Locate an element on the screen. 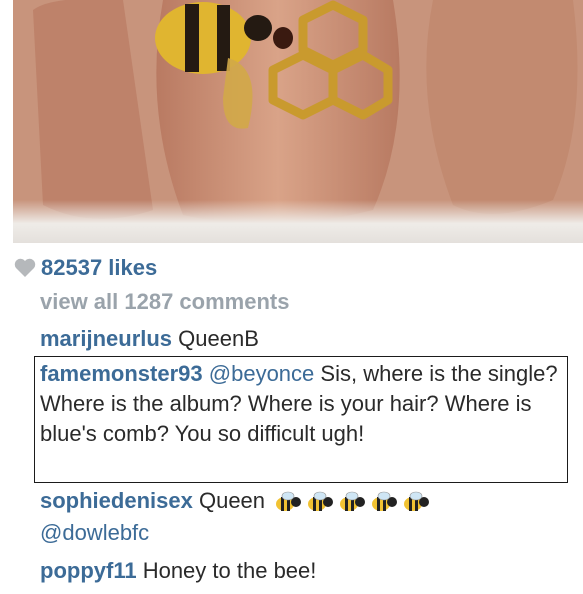 The height and width of the screenshot is (594, 583). comment-text: QueenB is located at coordinates (218, 338).